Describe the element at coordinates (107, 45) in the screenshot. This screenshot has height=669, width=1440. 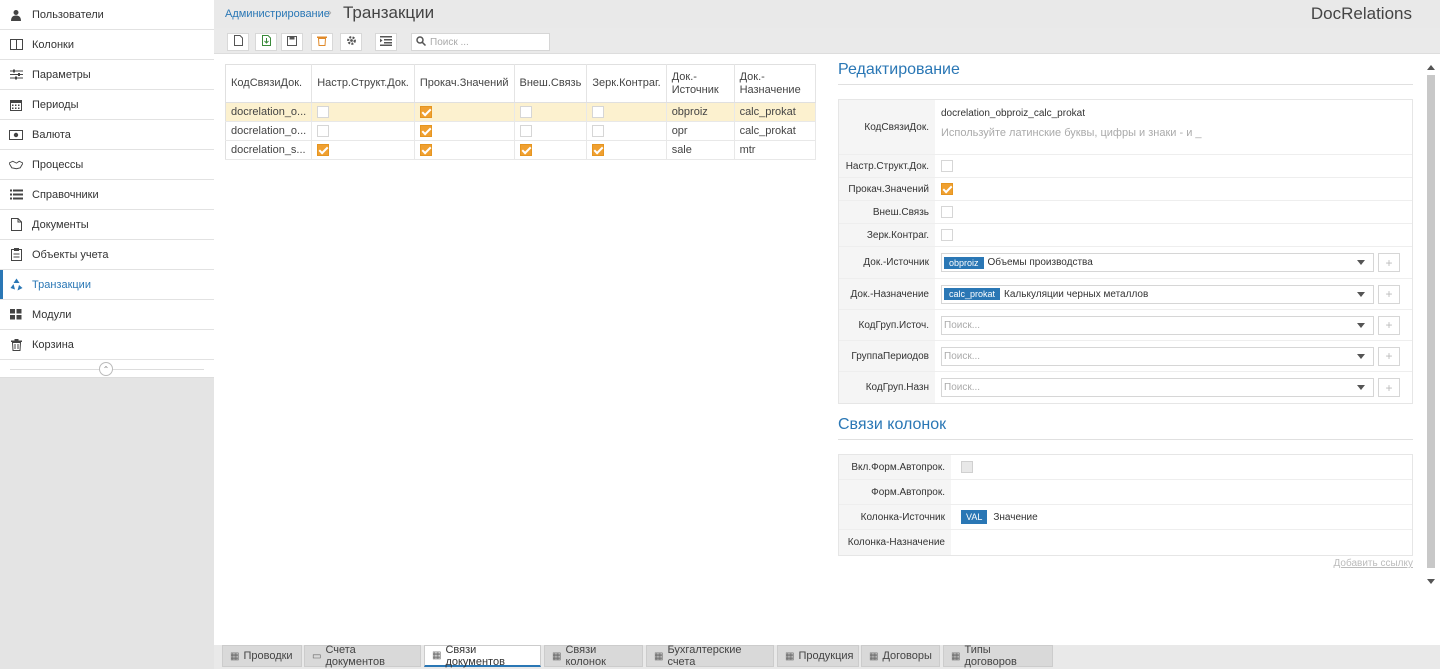
I see `sidebar-item-columns: Колонки` at that location.